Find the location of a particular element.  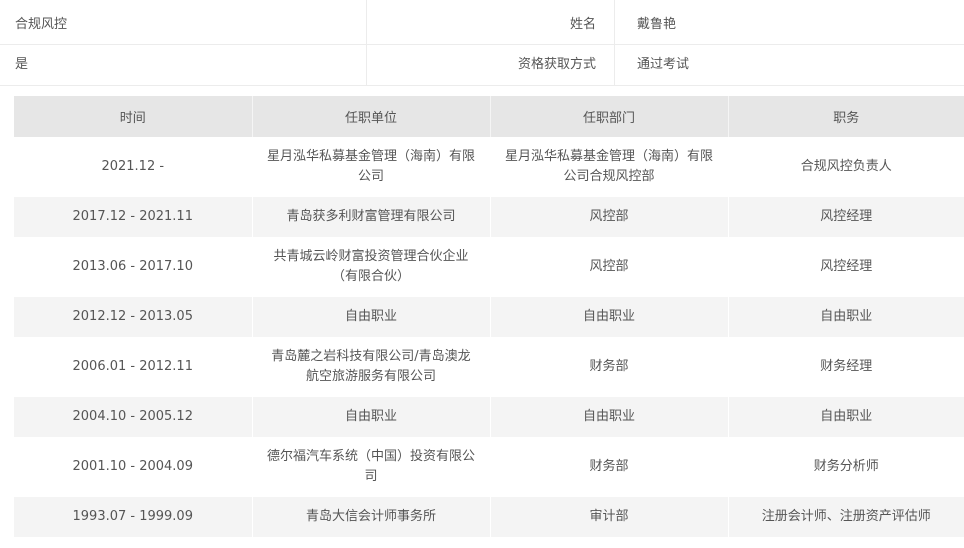

cell-department: 审计部 is located at coordinates (609, 517).